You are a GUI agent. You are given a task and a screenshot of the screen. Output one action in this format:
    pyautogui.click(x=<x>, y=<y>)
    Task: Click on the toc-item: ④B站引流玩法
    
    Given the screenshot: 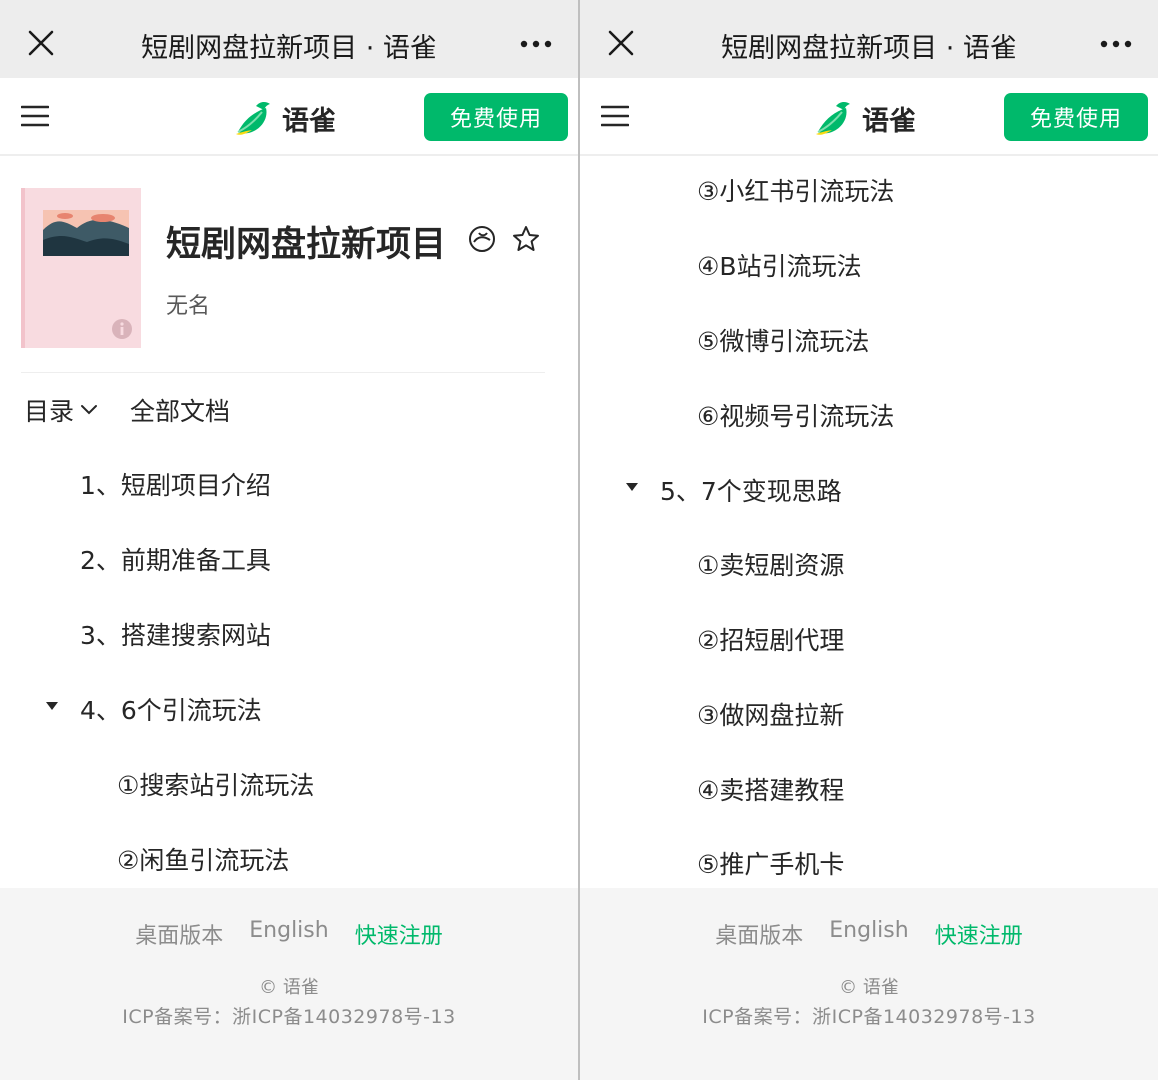 What is the action you would take?
    pyautogui.click(x=779, y=265)
    